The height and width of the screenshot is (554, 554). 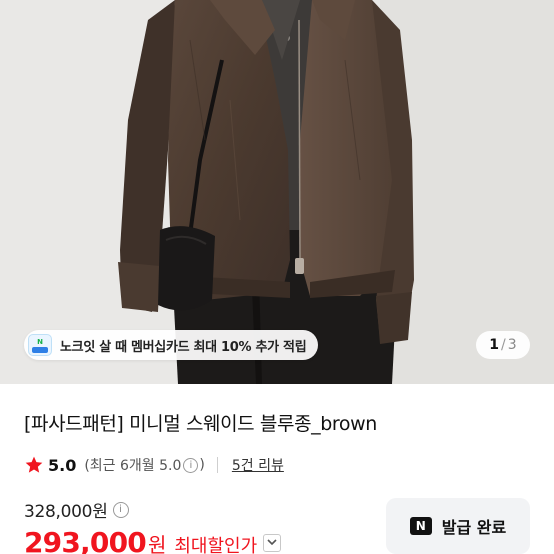 What do you see at coordinates (216, 545) in the screenshot?
I see `max-discount-label: 최대할인가` at bounding box center [216, 545].